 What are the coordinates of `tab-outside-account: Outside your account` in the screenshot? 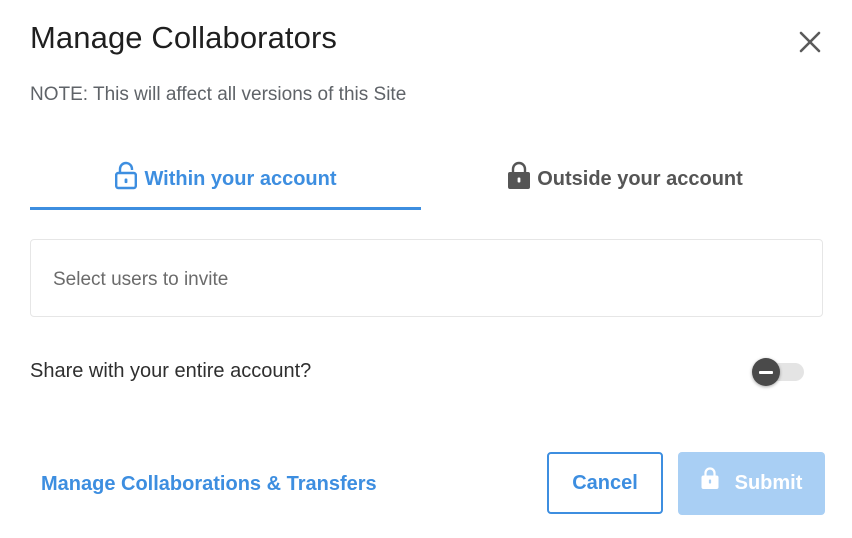 It's located at (625, 179).